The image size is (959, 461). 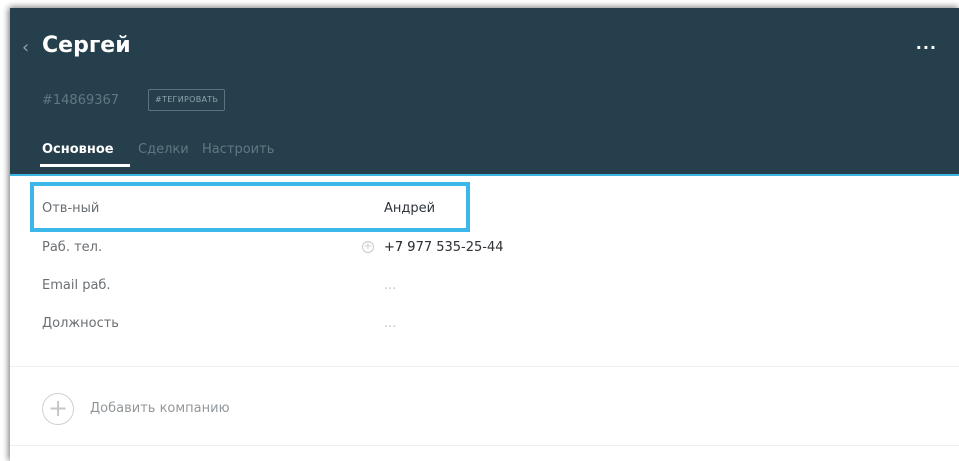 I want to click on add-phone-icon: +, so click(x=368, y=247).